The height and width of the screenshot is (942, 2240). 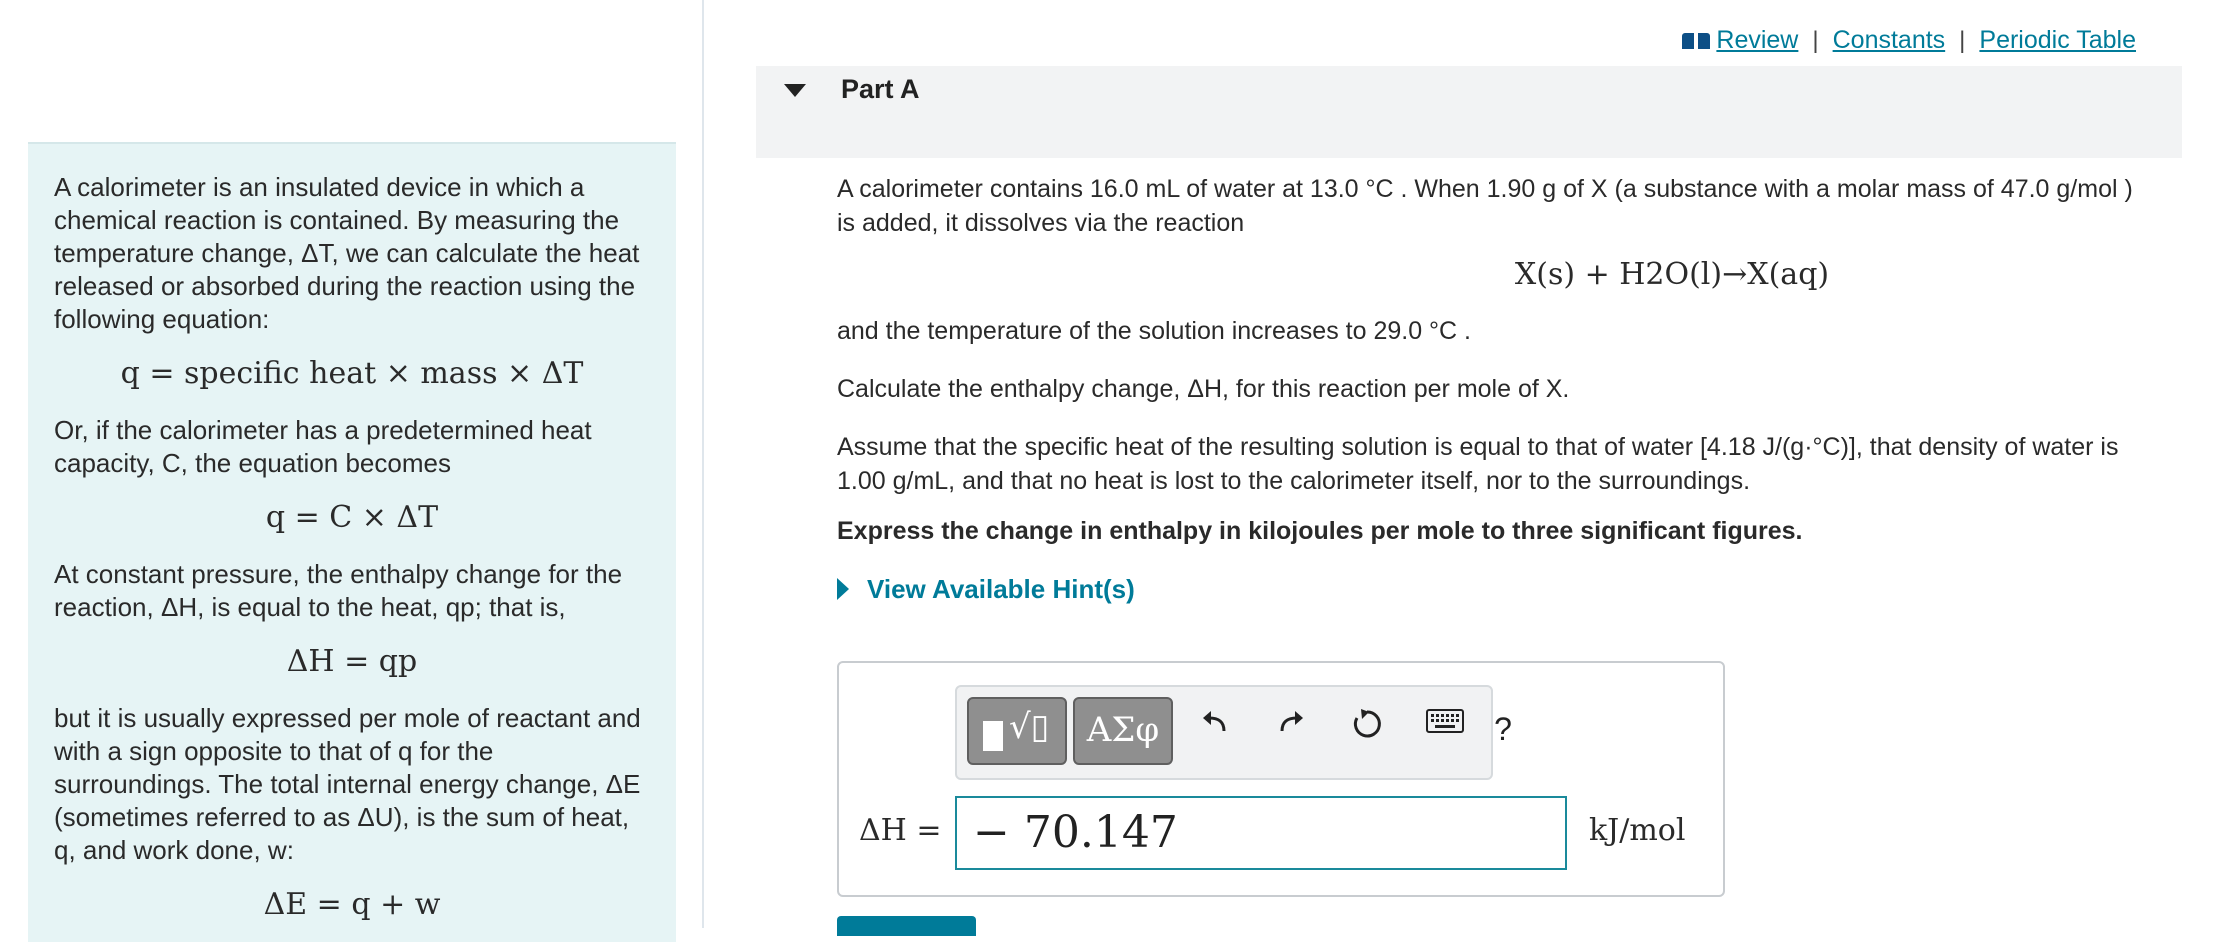 What do you see at coordinates (352, 373) in the screenshot?
I see `equation-heat: q = specific heat × mass × ΔT` at bounding box center [352, 373].